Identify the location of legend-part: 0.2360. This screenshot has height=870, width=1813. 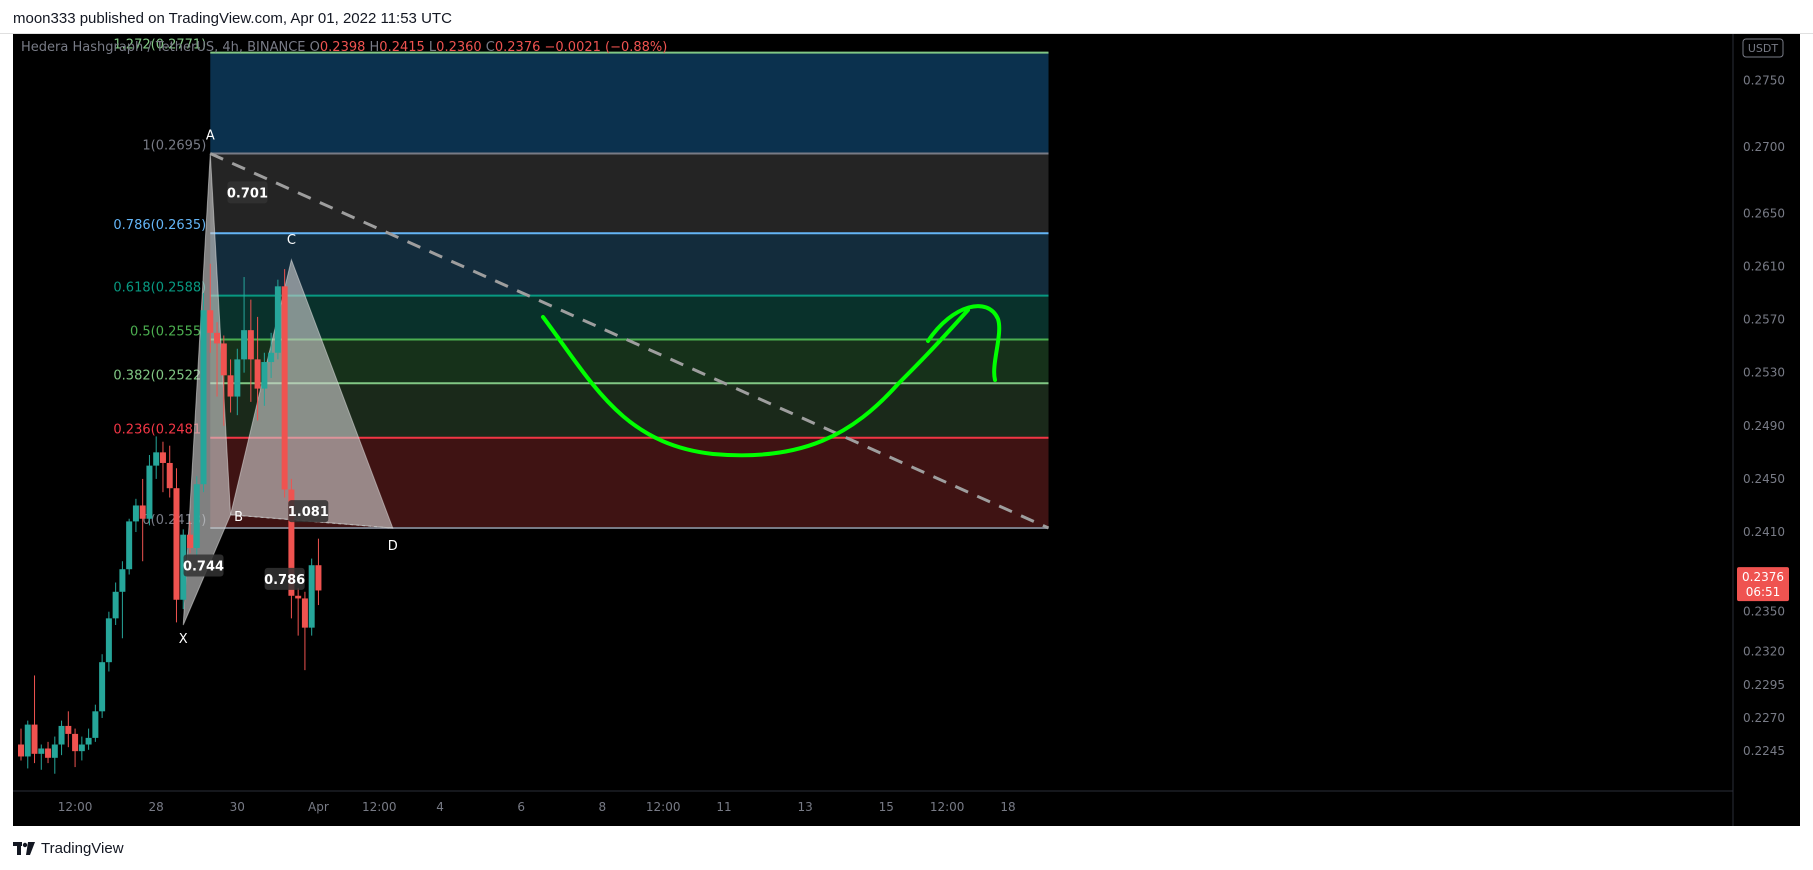
(461, 47).